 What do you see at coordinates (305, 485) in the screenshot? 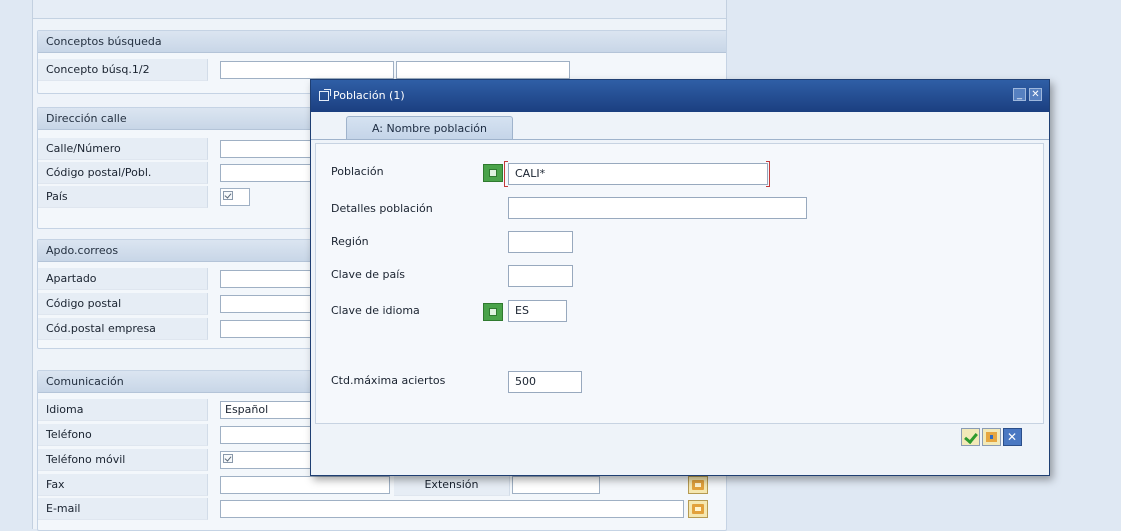
I see `fax-input` at bounding box center [305, 485].